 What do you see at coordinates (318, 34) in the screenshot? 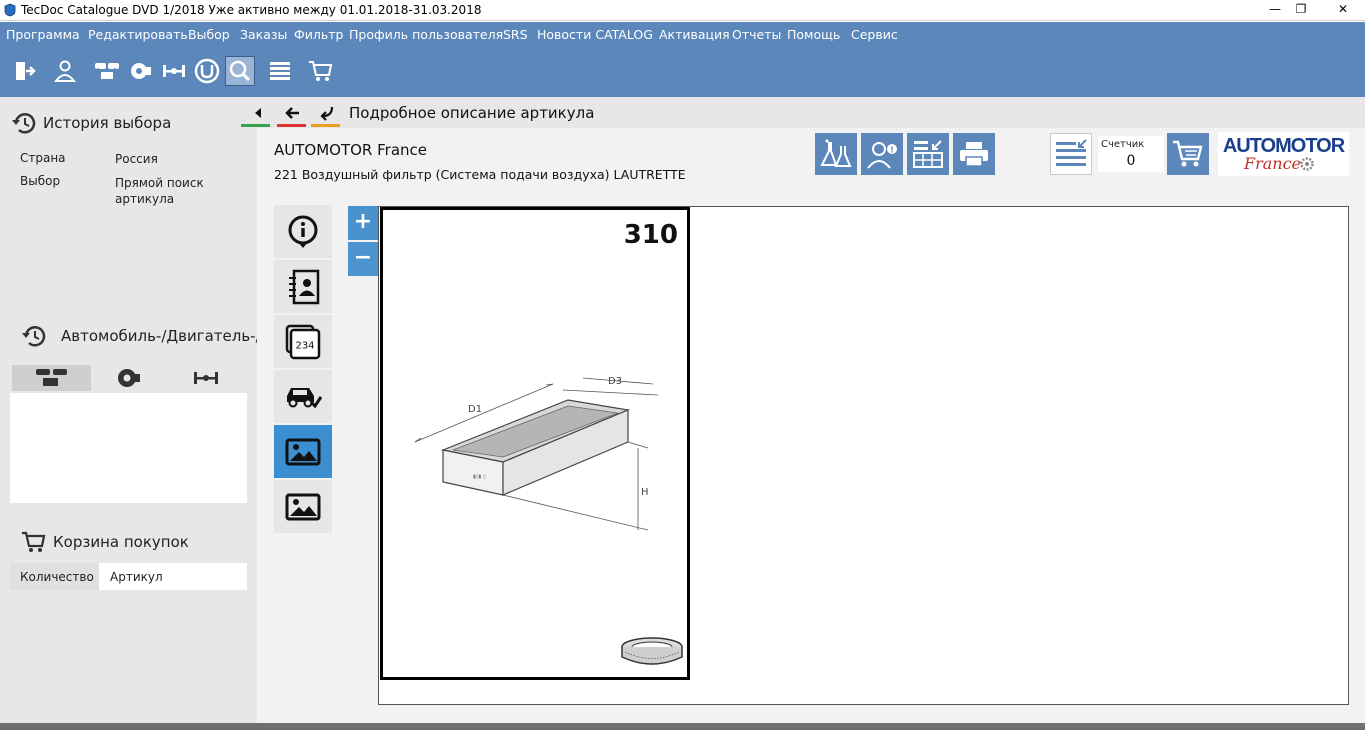
I see `menu-filter: Фильтр` at bounding box center [318, 34].